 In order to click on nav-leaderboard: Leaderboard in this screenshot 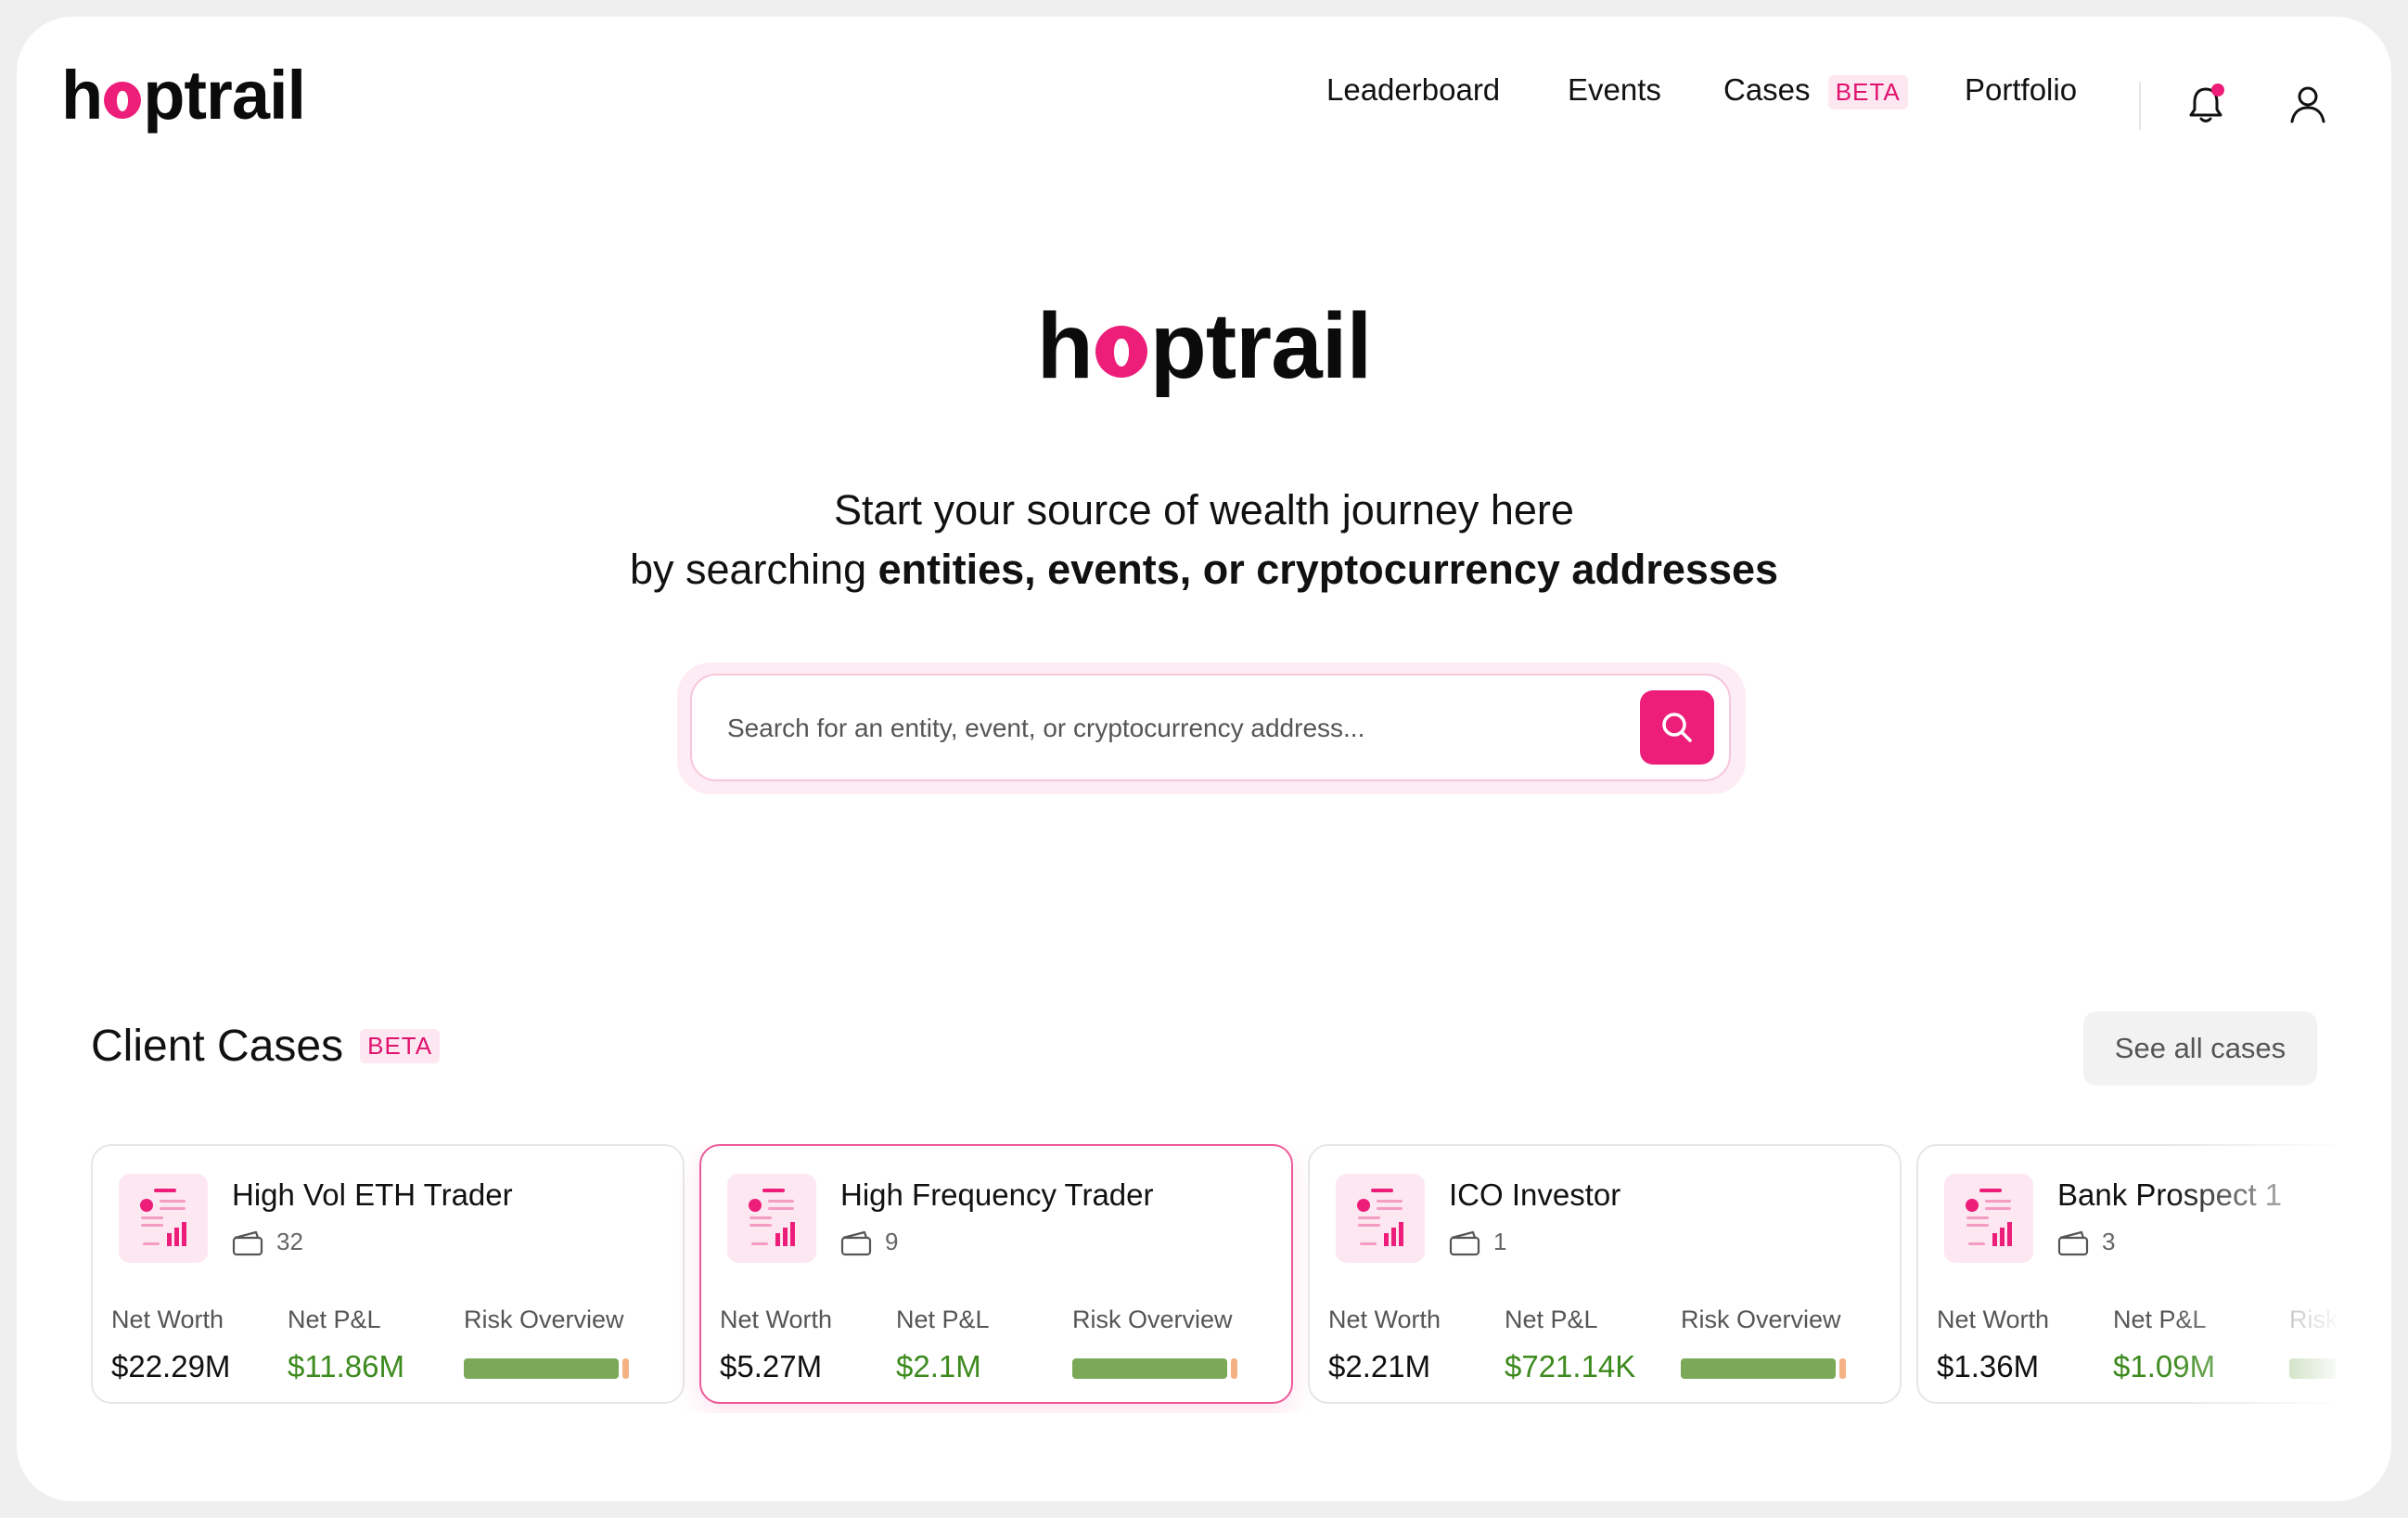, I will do `click(1413, 90)`.